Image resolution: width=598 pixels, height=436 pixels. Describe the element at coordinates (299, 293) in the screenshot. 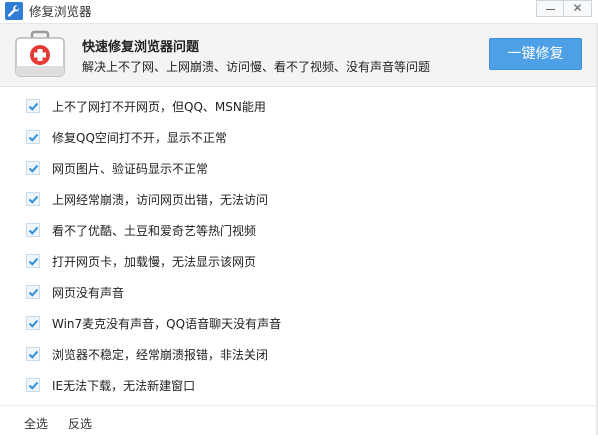

I see `list-item: 网页没有声音` at that location.